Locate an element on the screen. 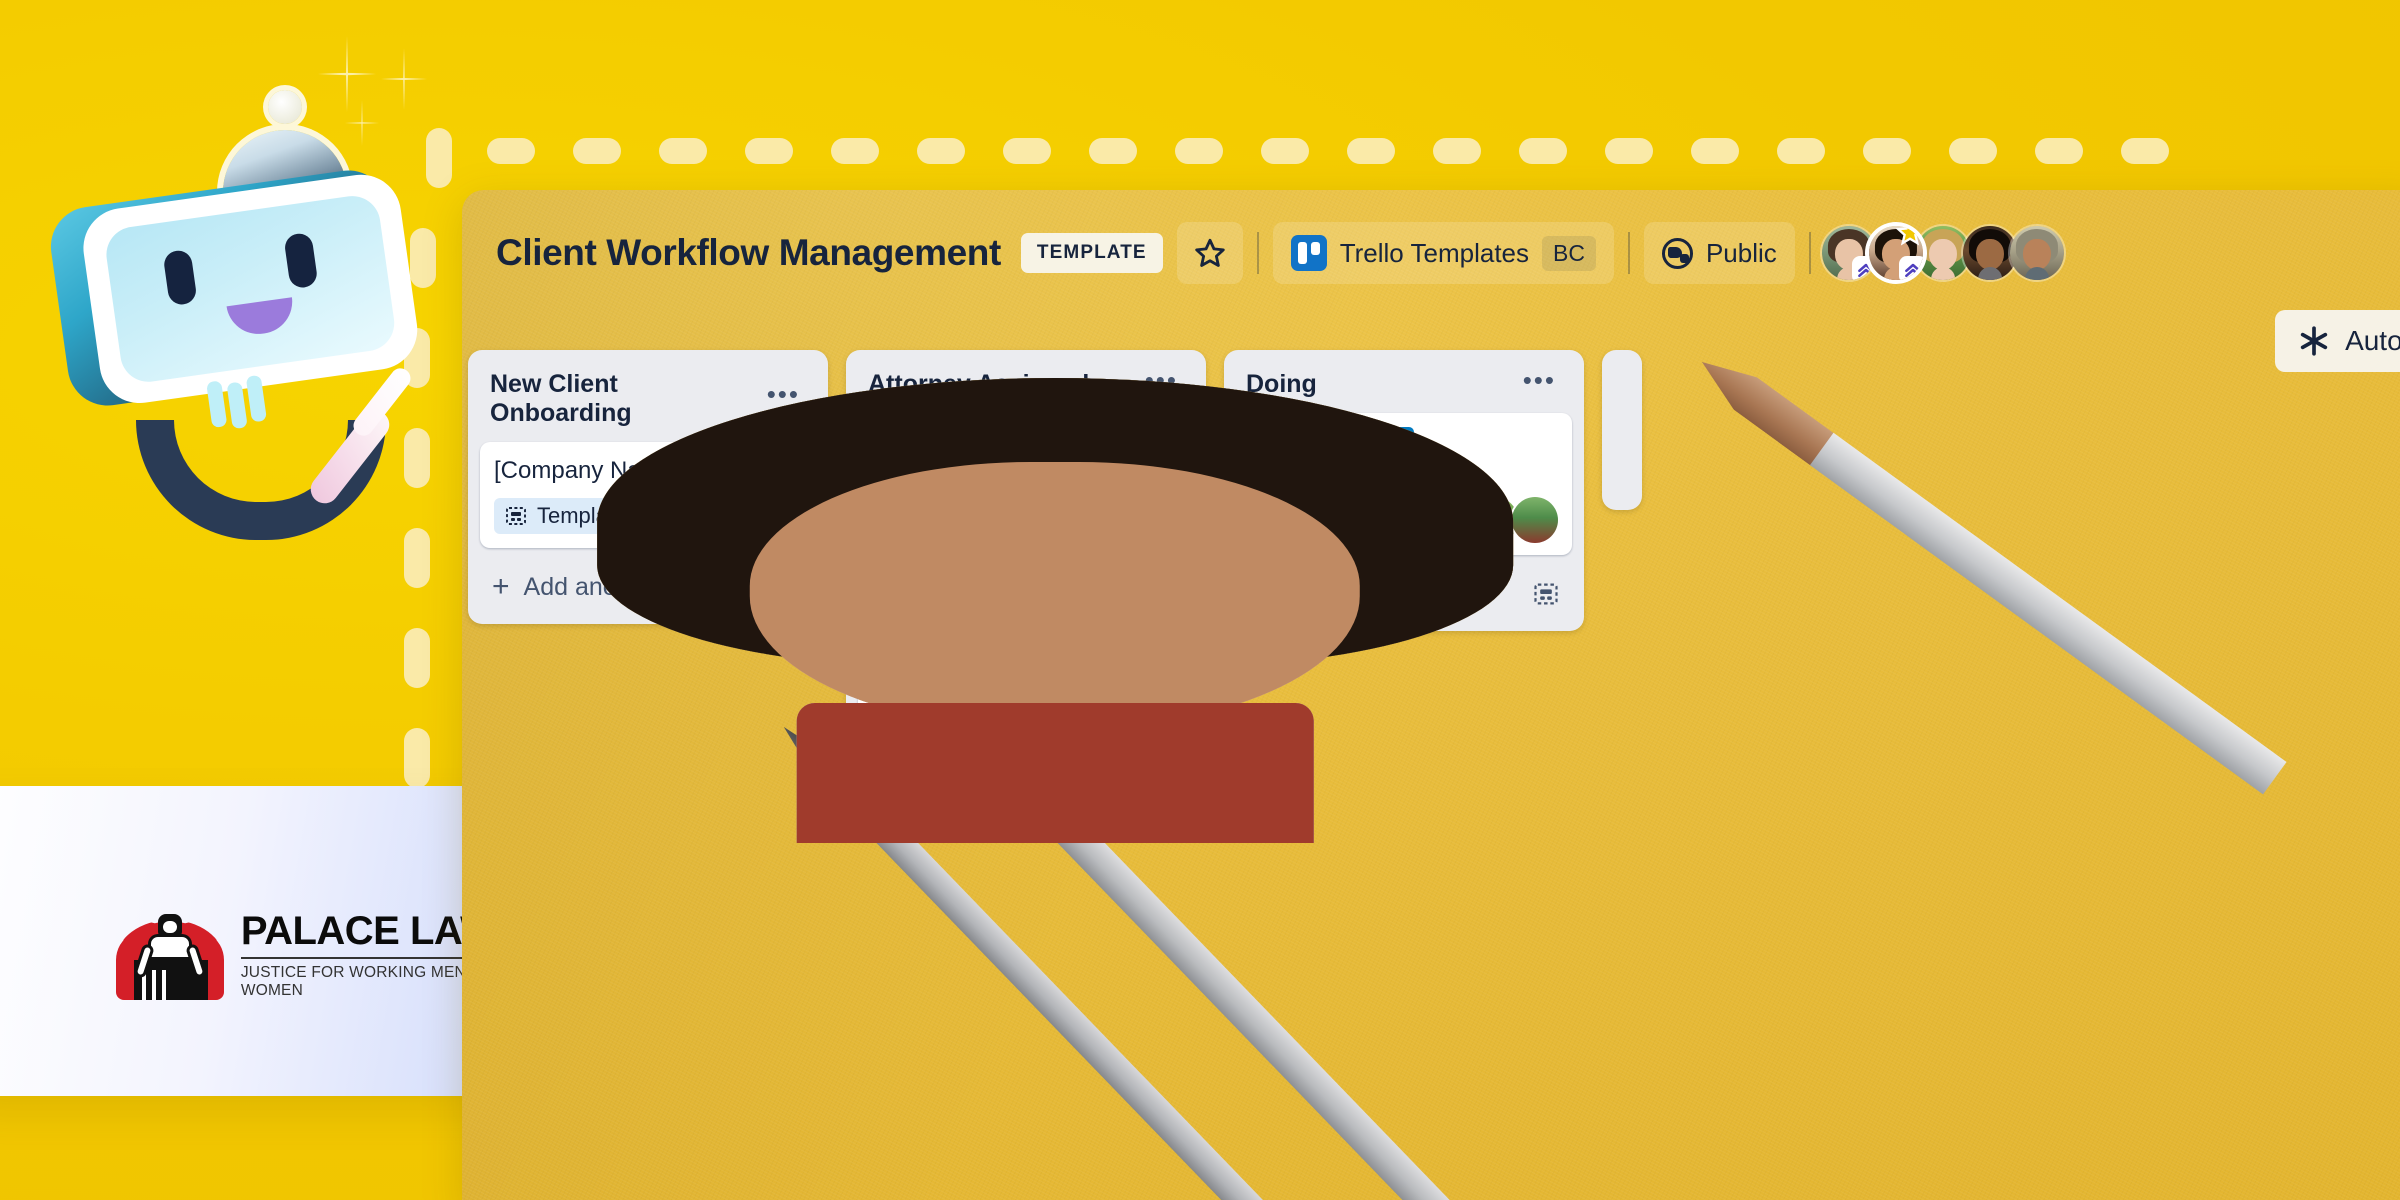 This screenshot has width=2400, height=1200. automation-asterisk-icon is located at coordinates (2314, 341).